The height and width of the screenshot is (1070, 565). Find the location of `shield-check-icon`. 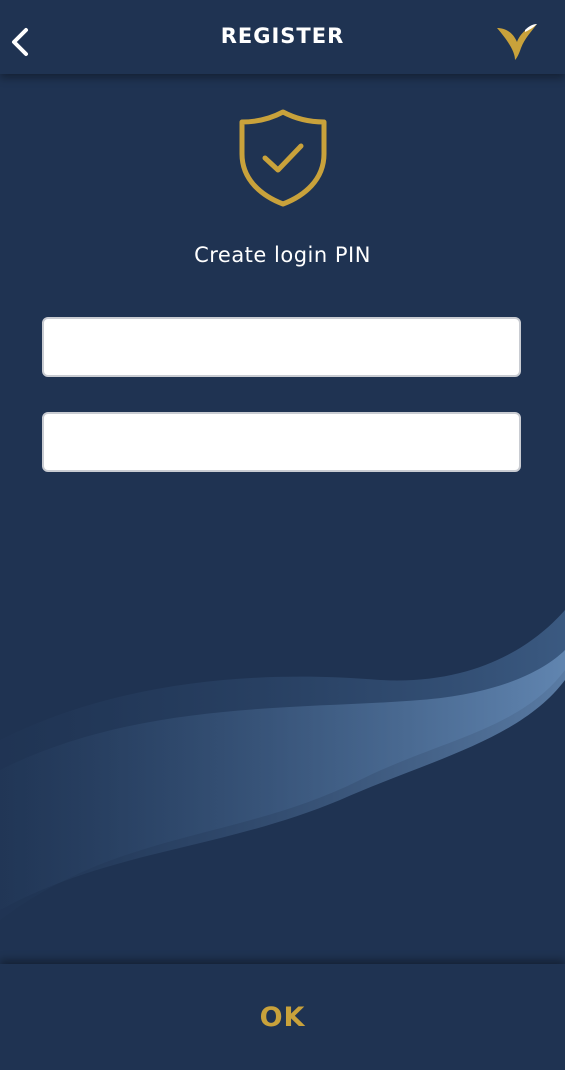

shield-check-icon is located at coordinates (283, 158).